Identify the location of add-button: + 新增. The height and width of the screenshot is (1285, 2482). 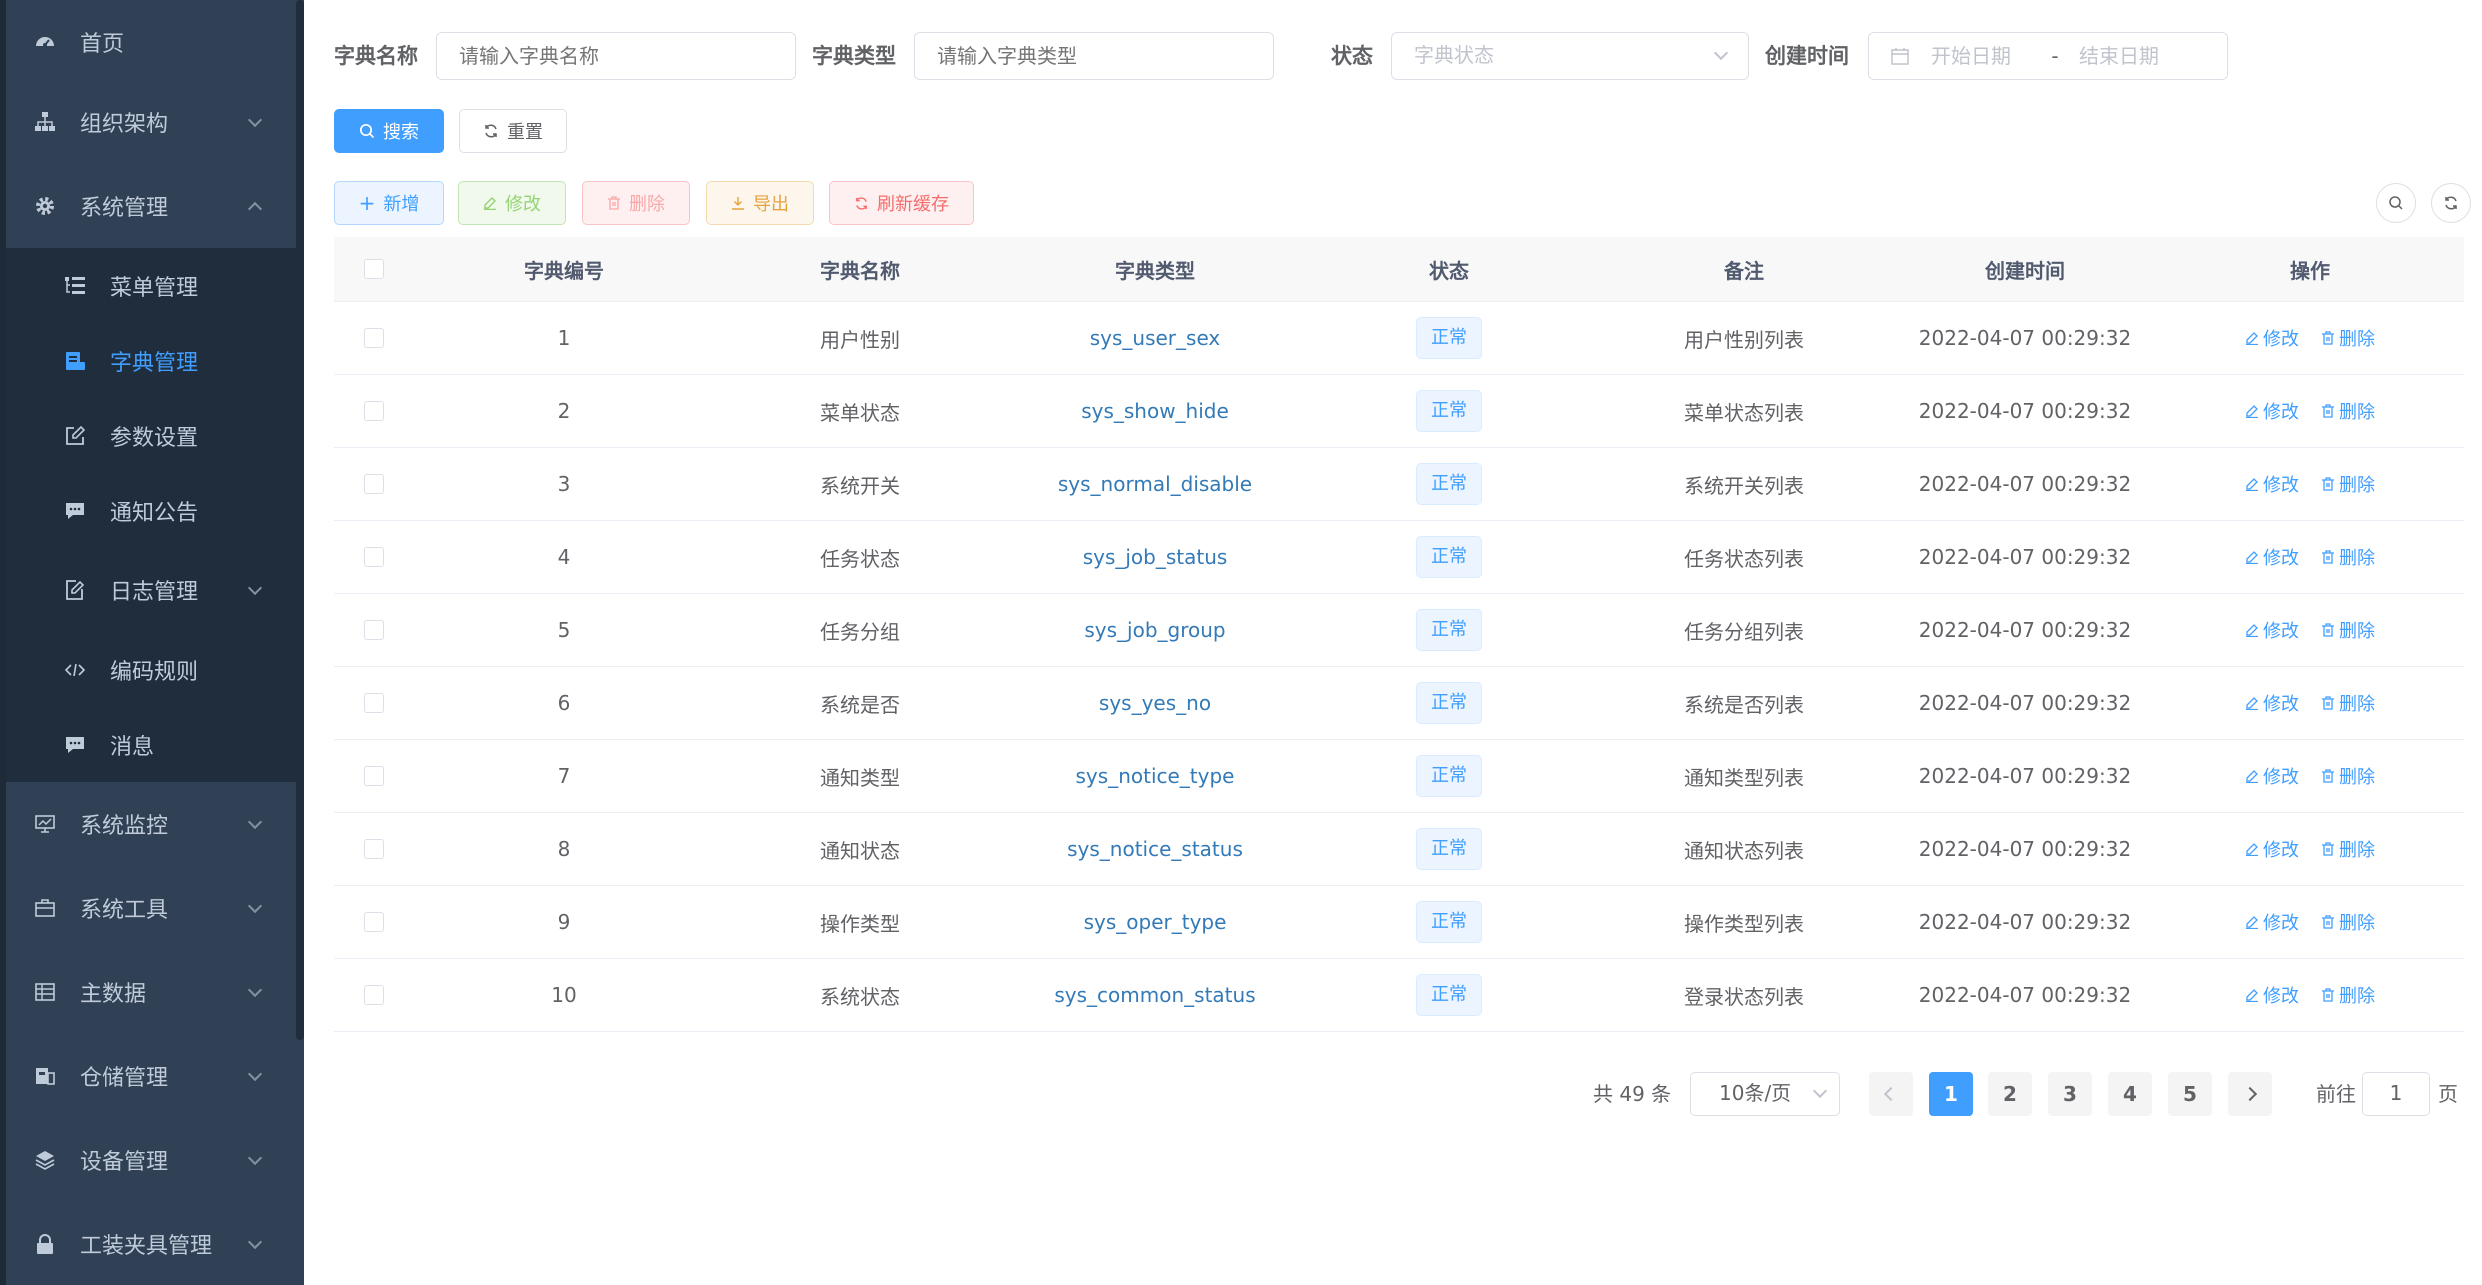
(389, 203).